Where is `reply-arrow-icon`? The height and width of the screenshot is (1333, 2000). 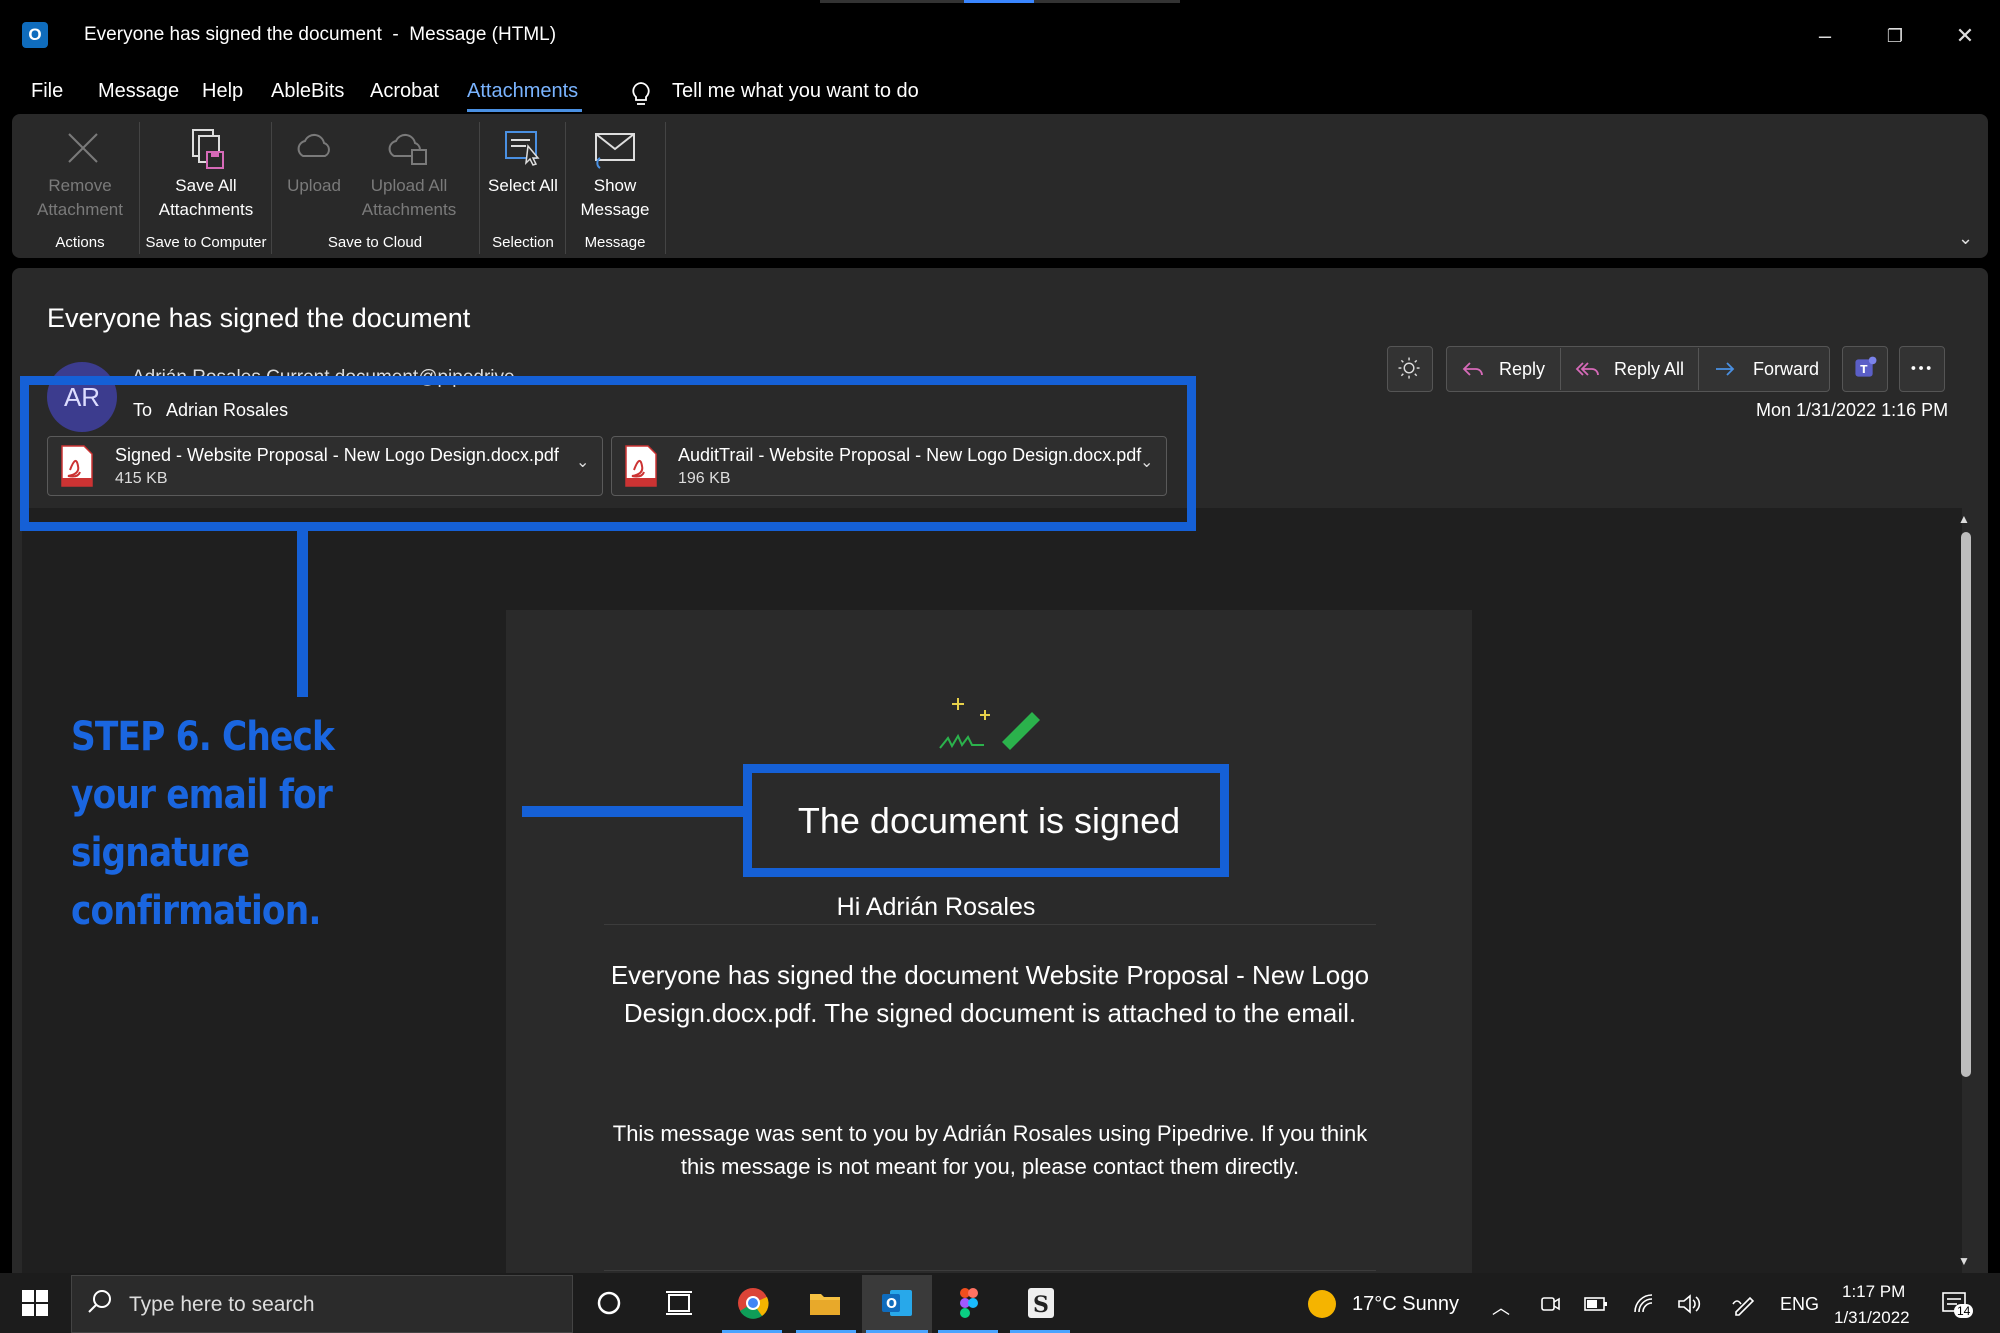
reply-arrow-icon is located at coordinates (1472, 369).